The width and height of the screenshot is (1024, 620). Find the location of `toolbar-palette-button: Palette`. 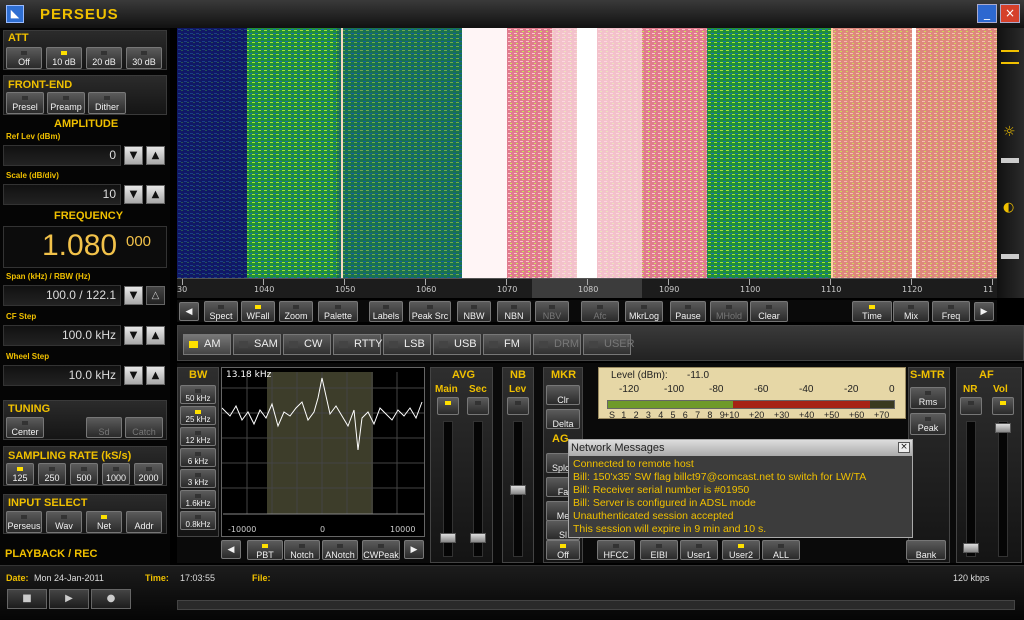

toolbar-palette-button: Palette is located at coordinates (338, 311).